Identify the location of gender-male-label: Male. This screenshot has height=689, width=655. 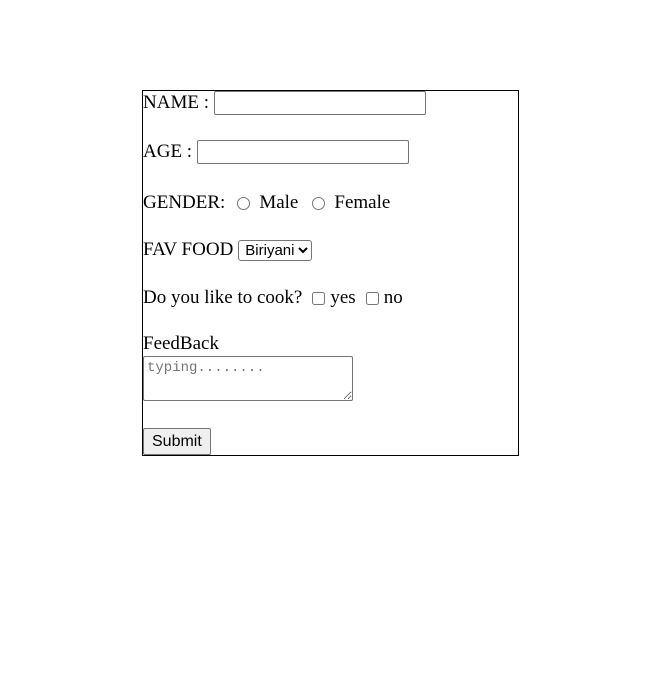
(279, 202).